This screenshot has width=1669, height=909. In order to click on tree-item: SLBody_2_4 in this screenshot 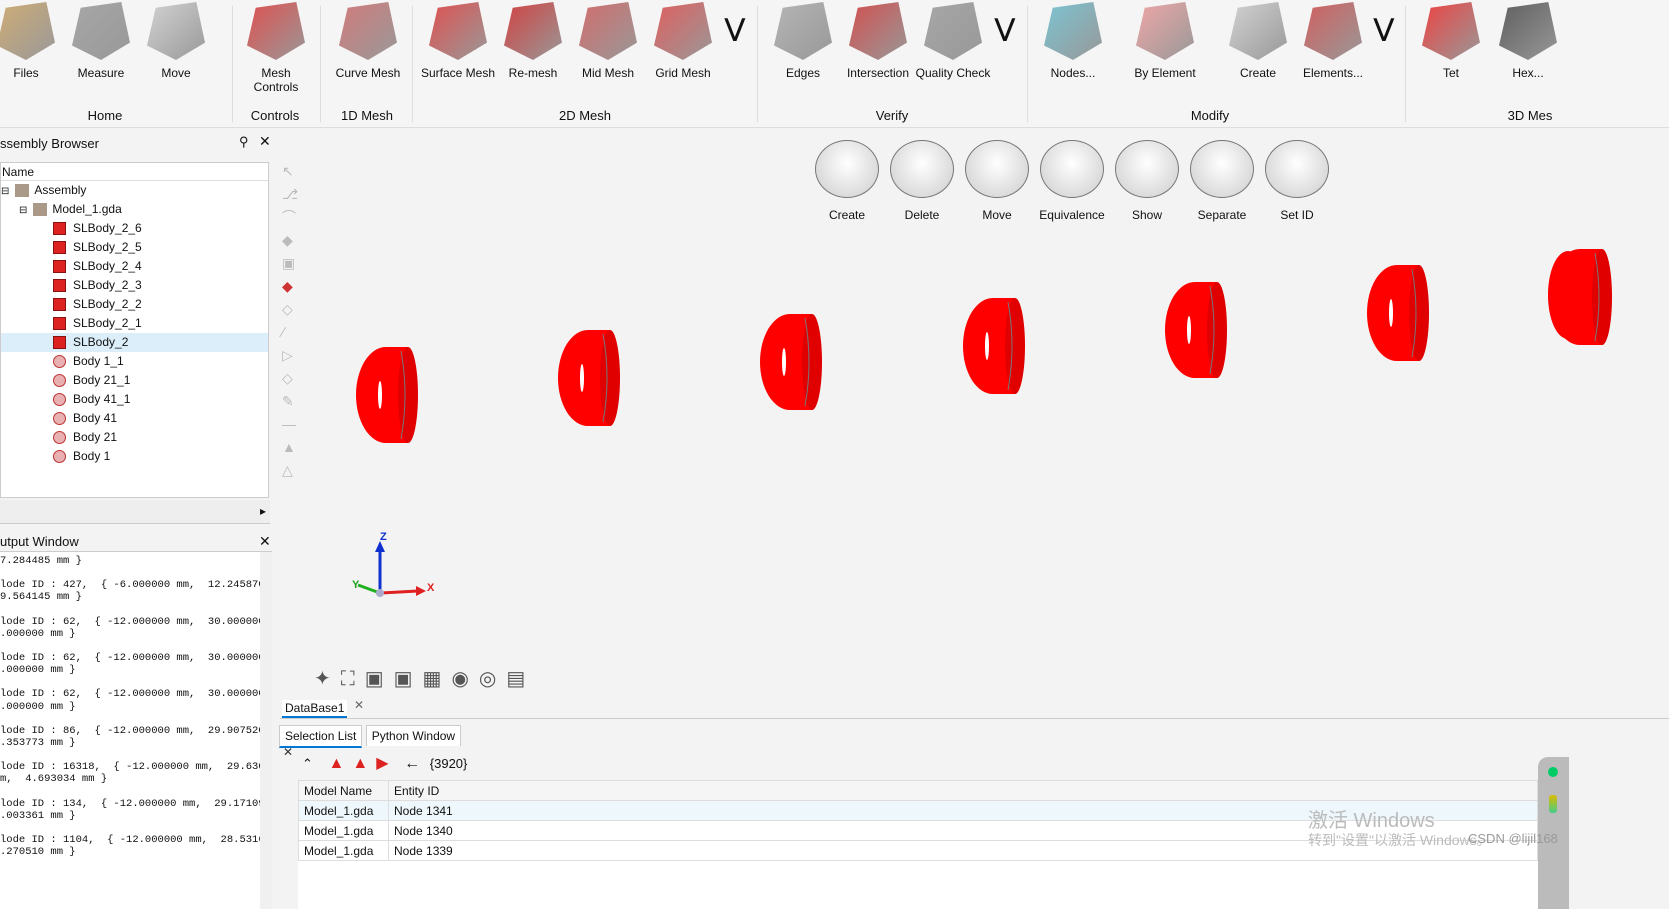, I will do `click(134, 266)`.